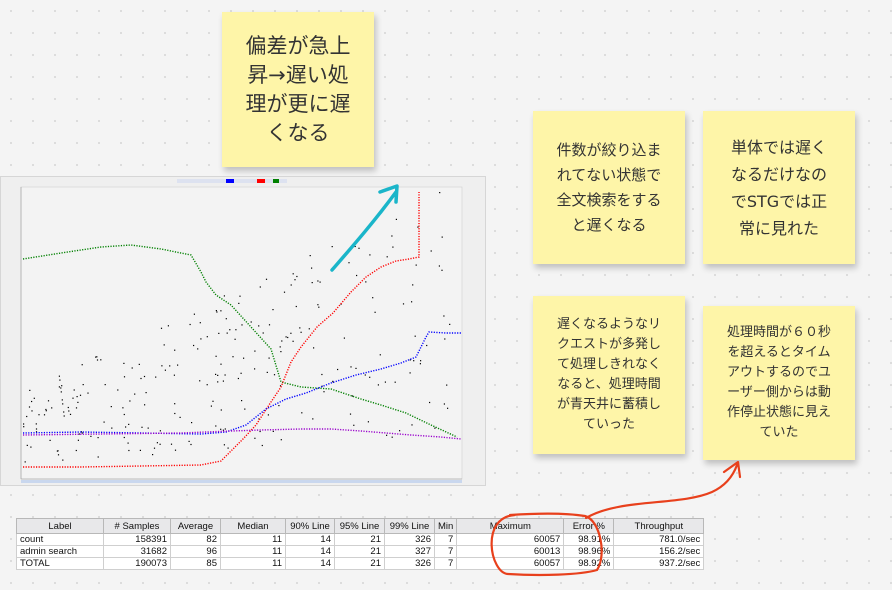 The height and width of the screenshot is (590, 892). I want to click on column-header-median: Median, so click(253, 526).